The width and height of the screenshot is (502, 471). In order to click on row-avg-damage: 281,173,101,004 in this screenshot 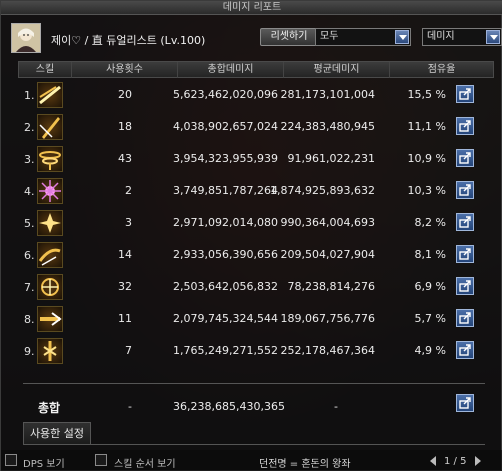, I will do `click(327, 94)`.